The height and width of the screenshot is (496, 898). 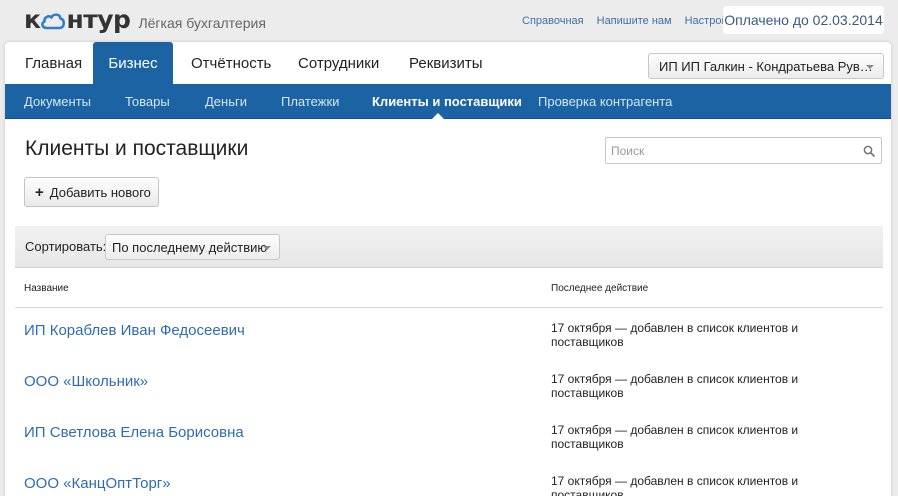 I want to click on subnav-documents: Документы, so click(x=57, y=101).